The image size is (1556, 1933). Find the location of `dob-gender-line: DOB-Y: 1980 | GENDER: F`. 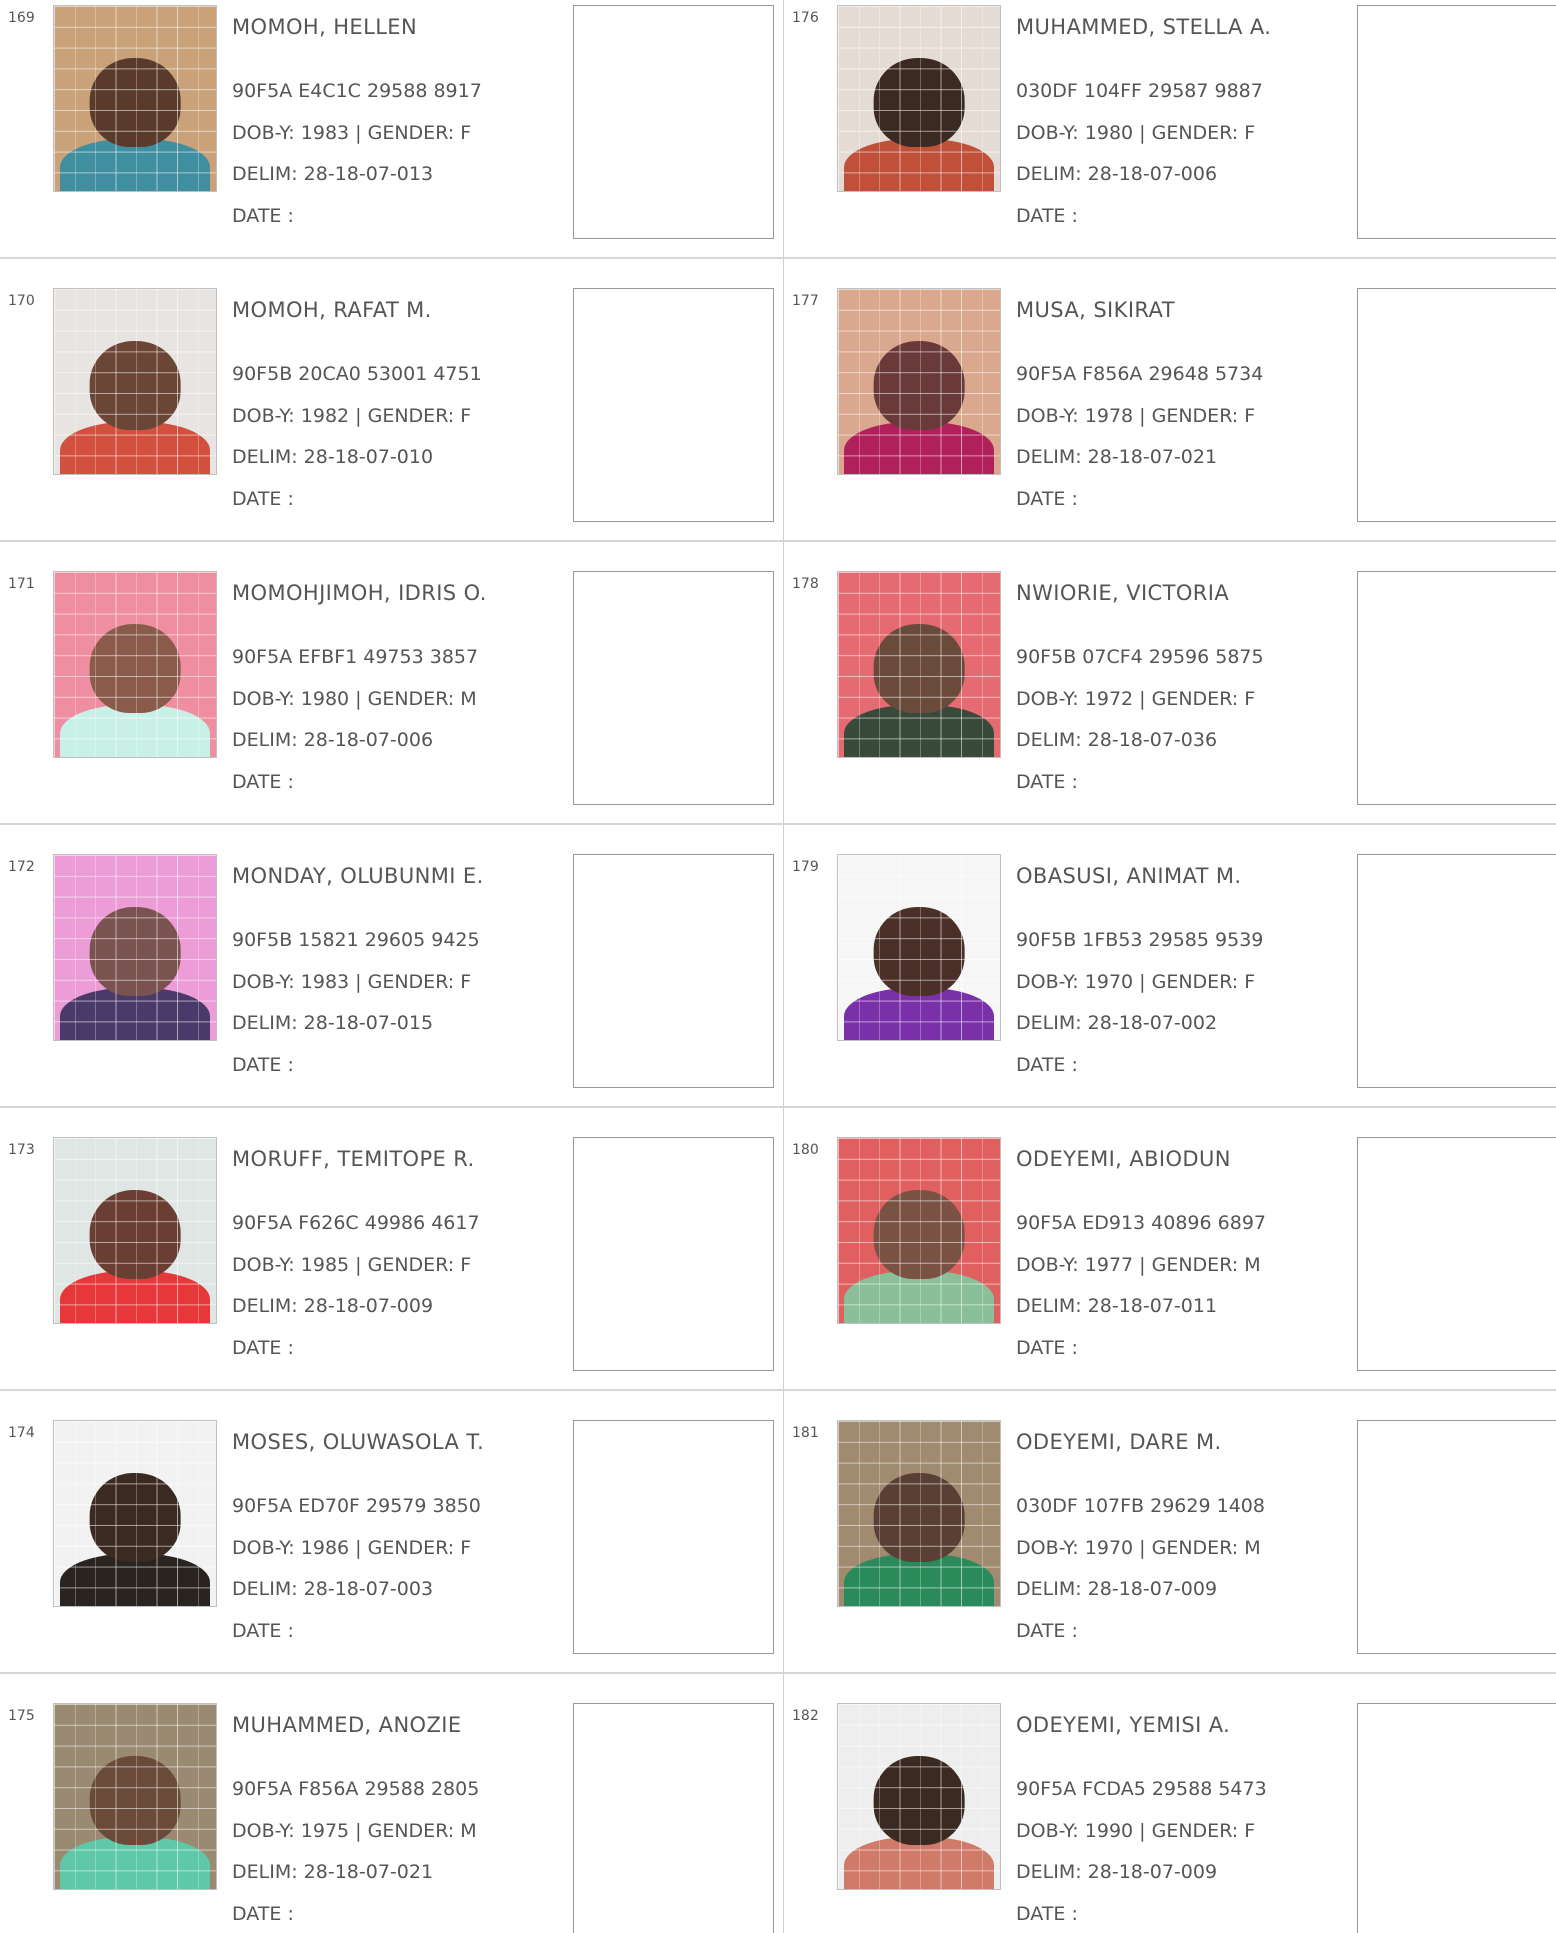

dob-gender-line: DOB-Y: 1980 | GENDER: F is located at coordinates (1135, 133).